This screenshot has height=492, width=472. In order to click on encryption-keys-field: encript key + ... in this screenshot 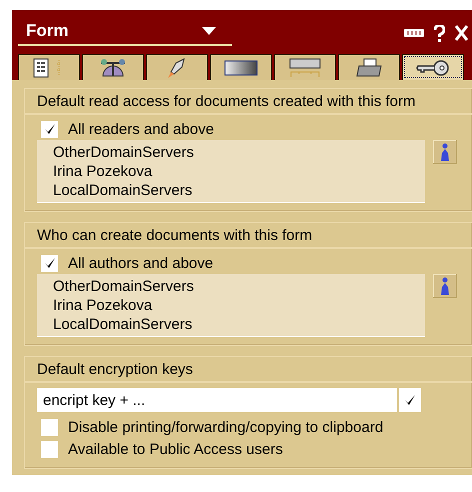, I will do `click(217, 400)`.